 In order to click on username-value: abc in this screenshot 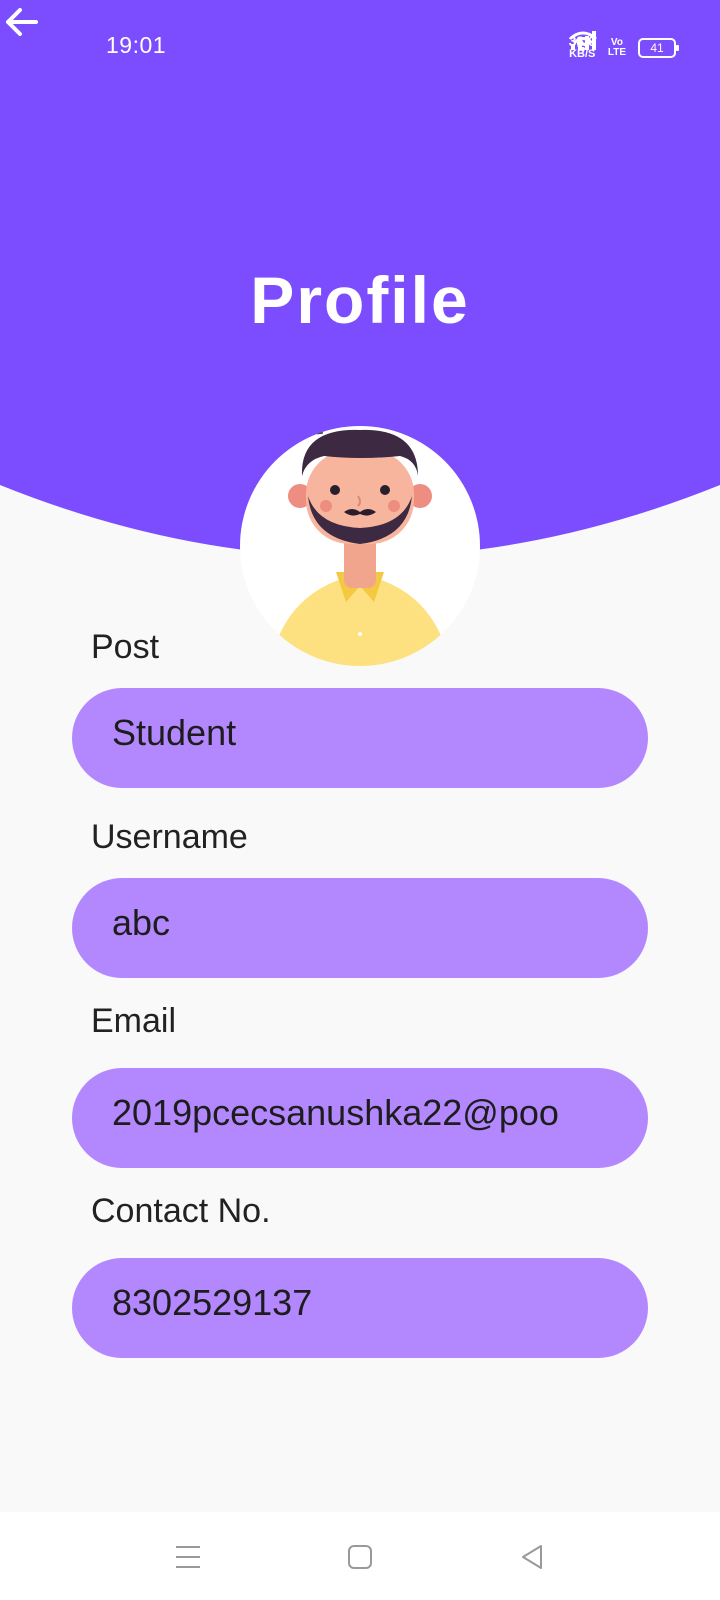, I will do `click(141, 922)`.